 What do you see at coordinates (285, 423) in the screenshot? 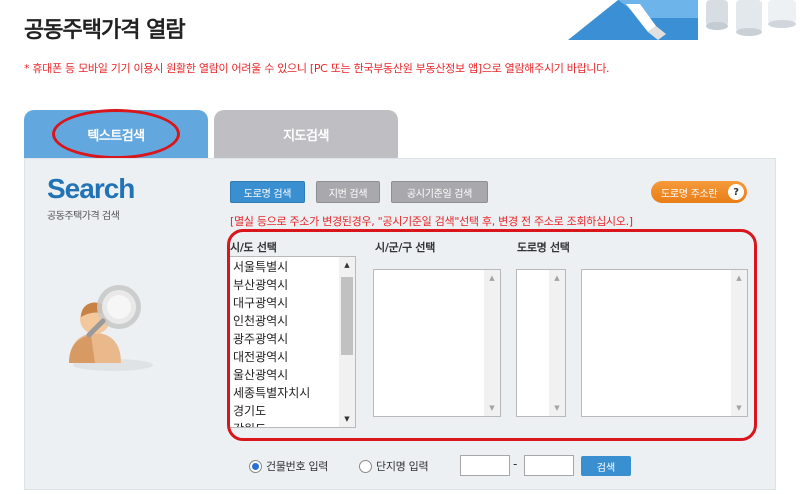
I see `sido-option: 강원도` at bounding box center [285, 423].